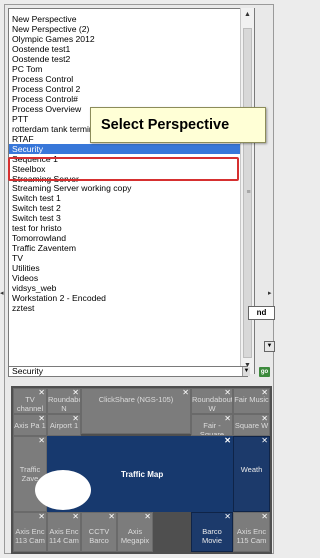 The image size is (320, 558). I want to click on go-button: go, so click(264, 372).